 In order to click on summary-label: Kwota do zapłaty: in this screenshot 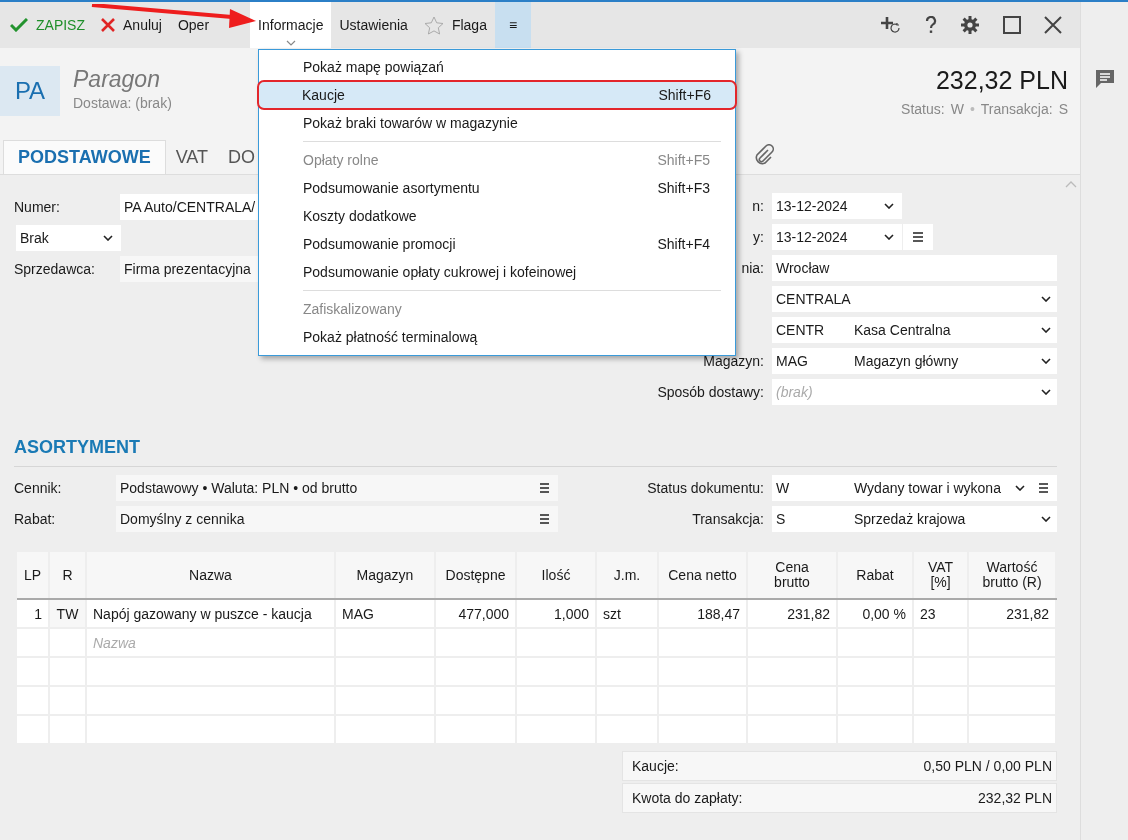, I will do `click(687, 798)`.